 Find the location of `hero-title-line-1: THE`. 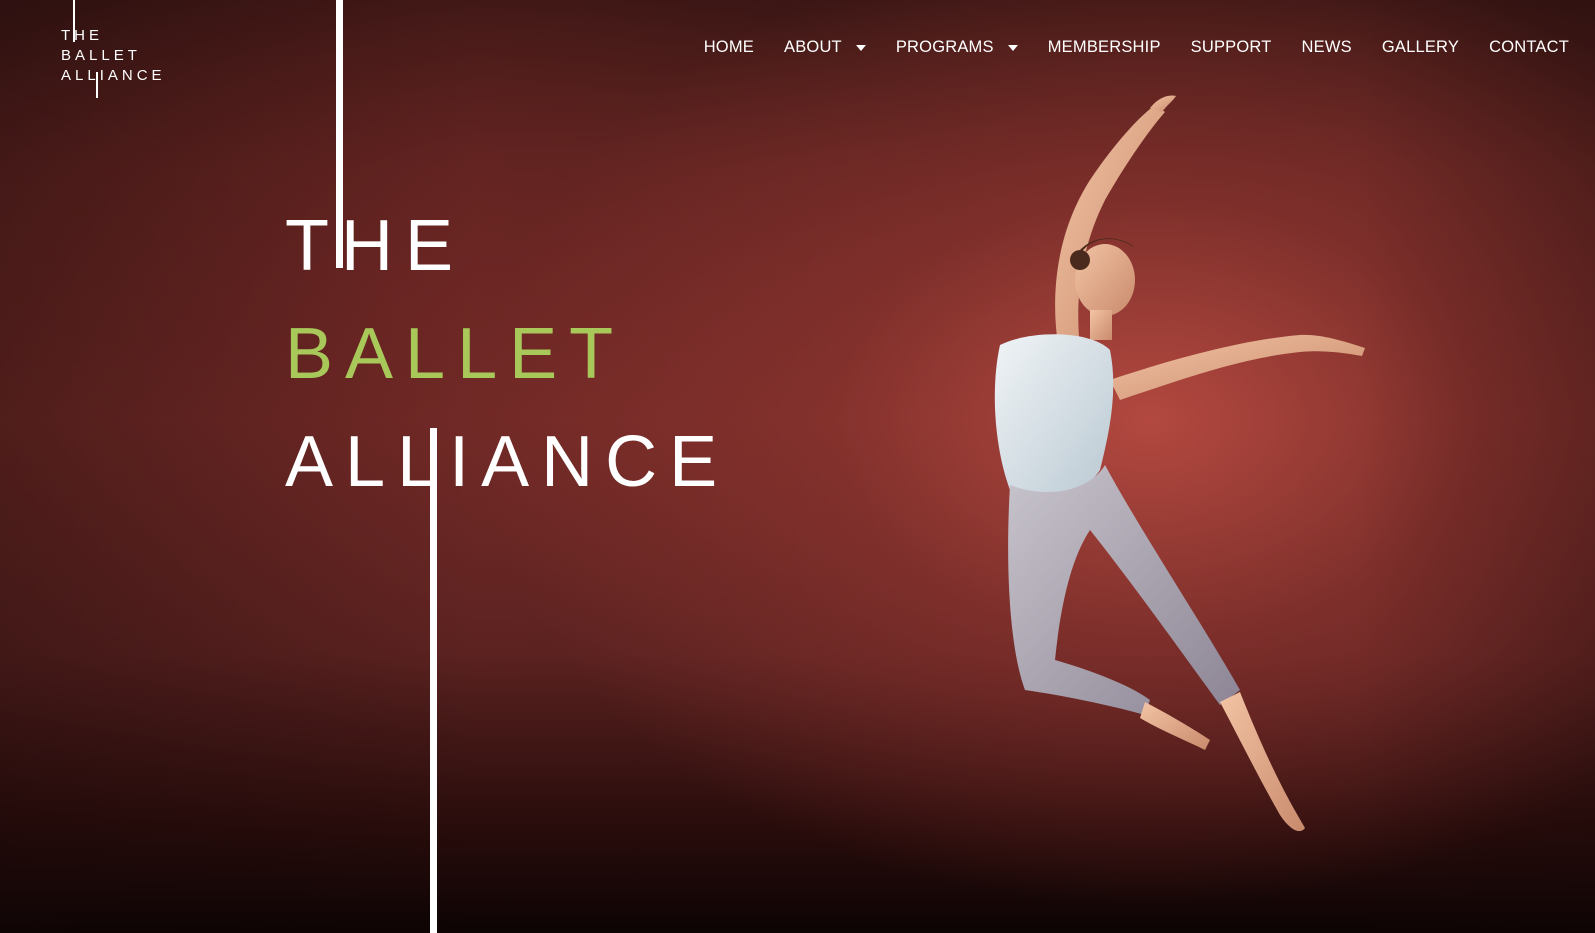

hero-title-line-1: THE is located at coordinates (375, 246).